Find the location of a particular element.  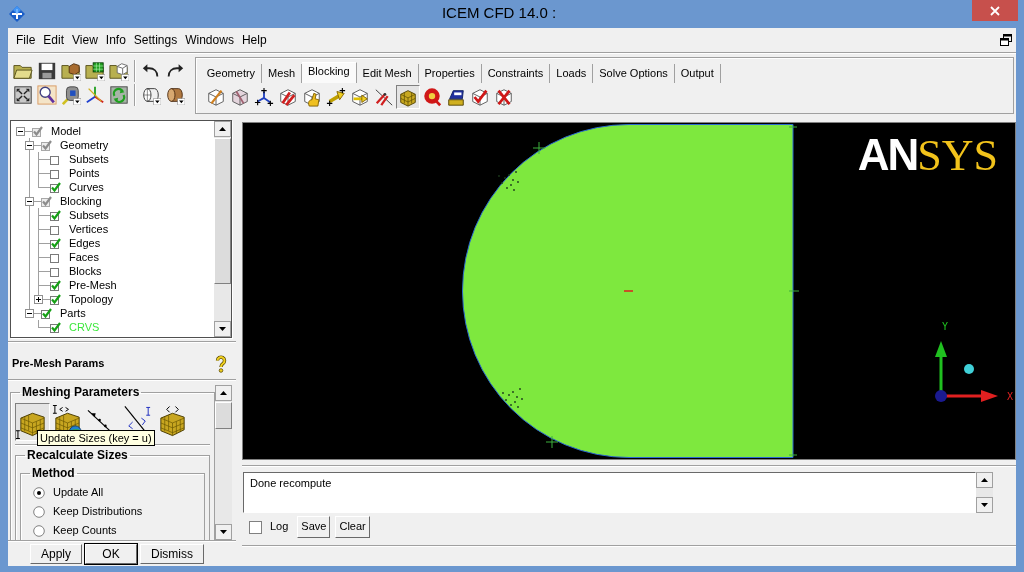

tree-item: Topology is located at coordinates (91, 299).